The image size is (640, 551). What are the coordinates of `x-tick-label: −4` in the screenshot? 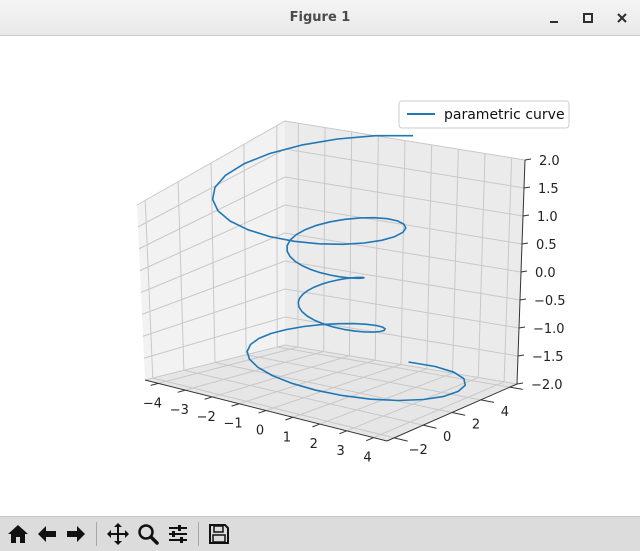 It's located at (152, 403).